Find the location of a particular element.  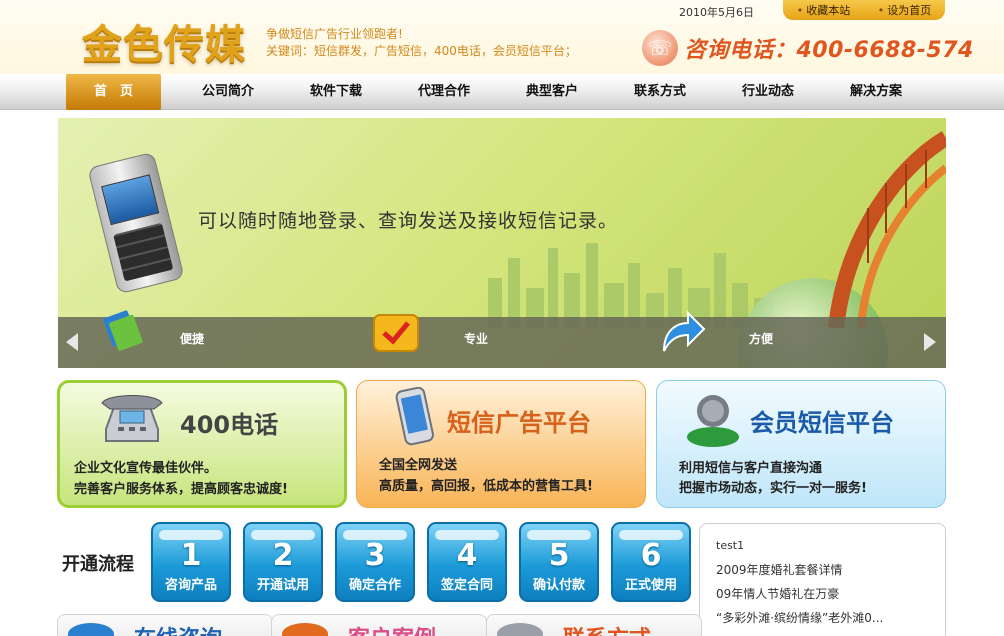

desk-telephone-icon is located at coordinates (132, 418).